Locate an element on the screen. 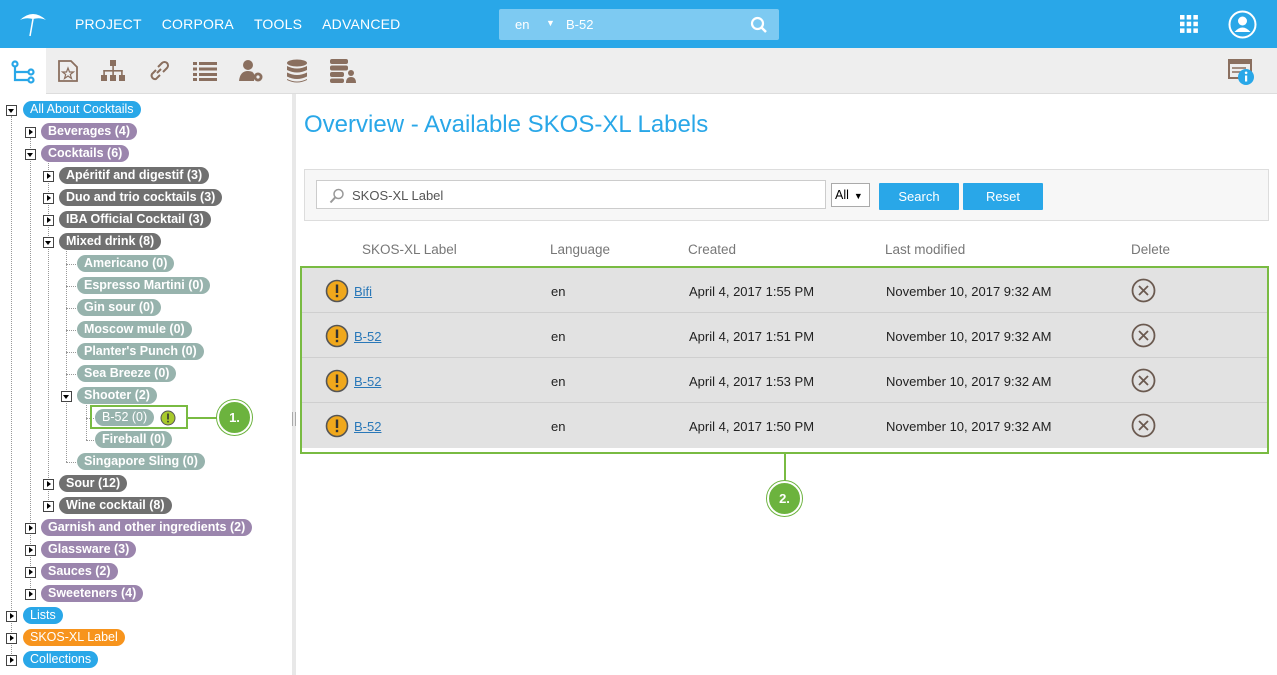  tree-node-singapore-sling: Singapore Sling (0) is located at coordinates (141, 461).